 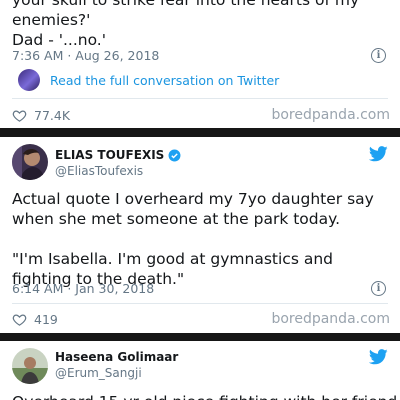 What do you see at coordinates (165, 80) in the screenshot?
I see `read-conversation-label: Read the full conversation on Twitter` at bounding box center [165, 80].